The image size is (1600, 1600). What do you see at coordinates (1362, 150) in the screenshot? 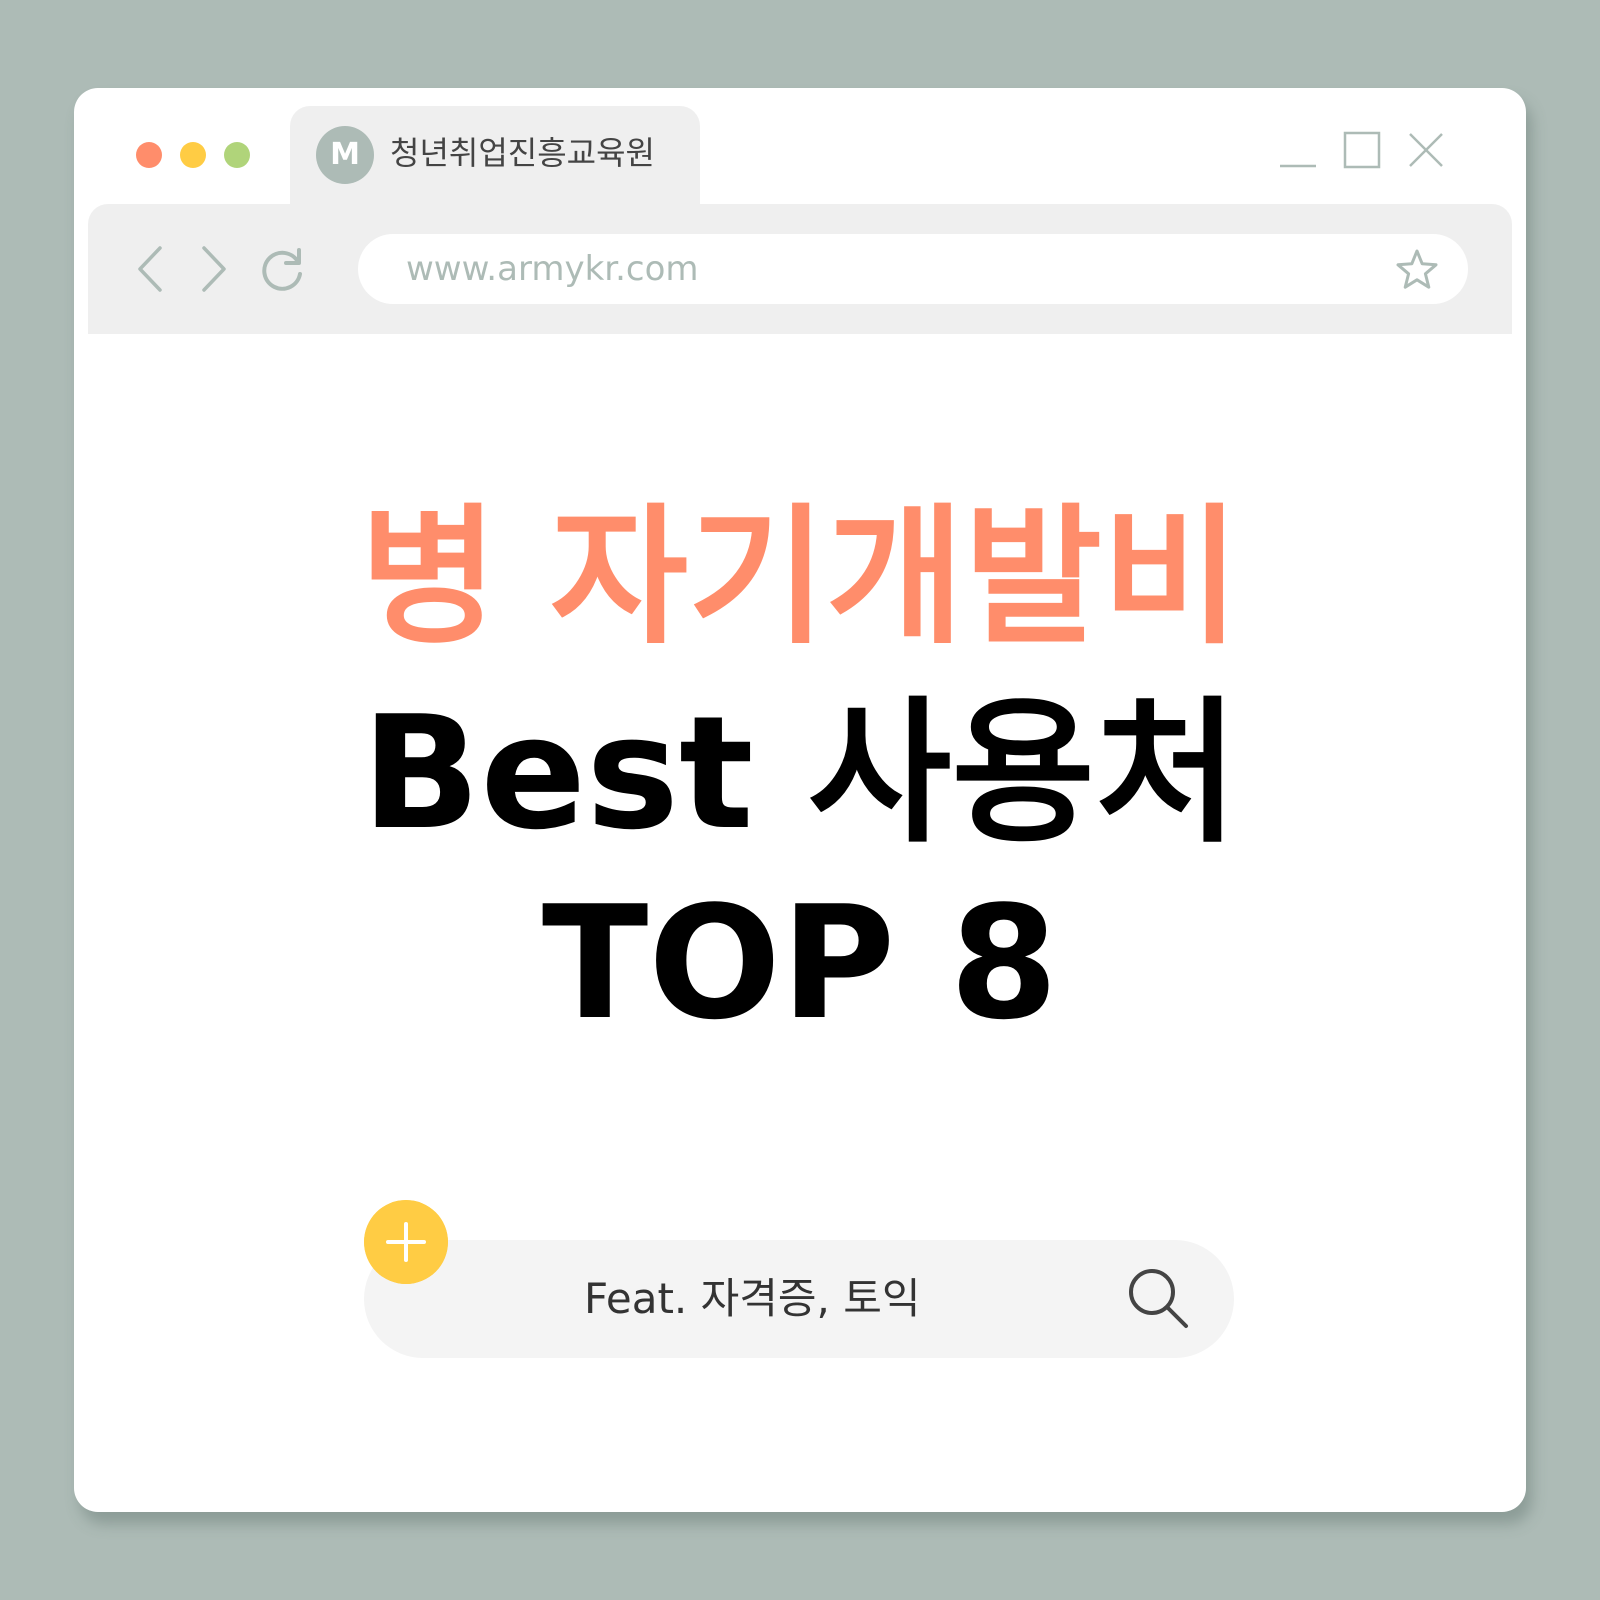
I see `maximize-icon` at bounding box center [1362, 150].